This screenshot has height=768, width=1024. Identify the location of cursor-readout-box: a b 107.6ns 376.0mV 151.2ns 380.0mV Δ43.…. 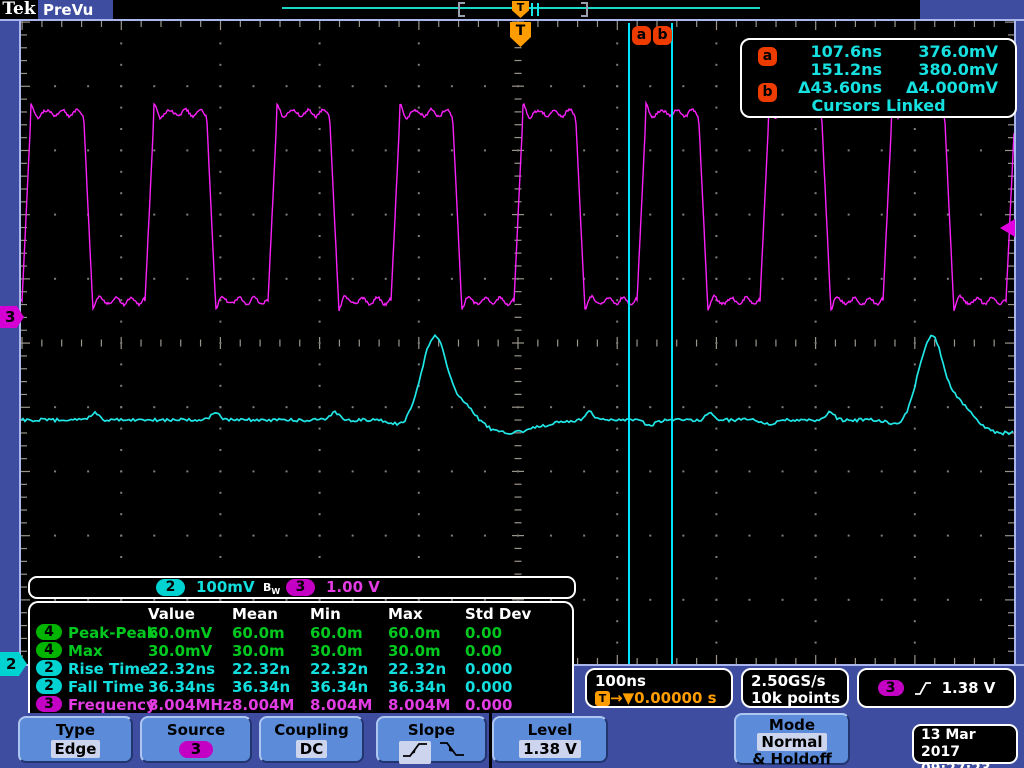
(878, 78).